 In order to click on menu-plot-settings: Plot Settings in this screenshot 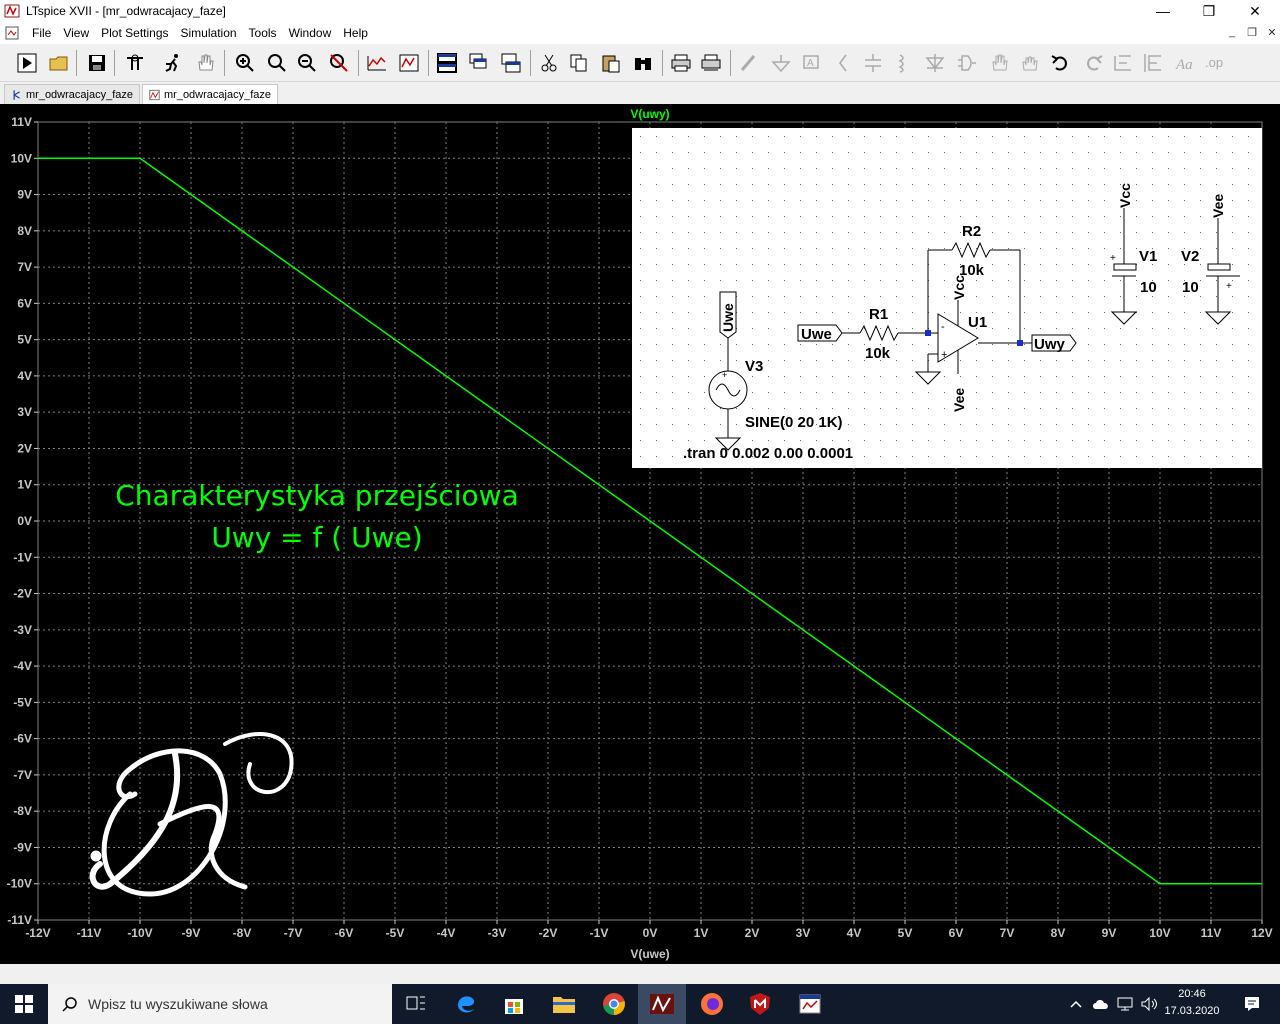, I will do `click(134, 33)`.